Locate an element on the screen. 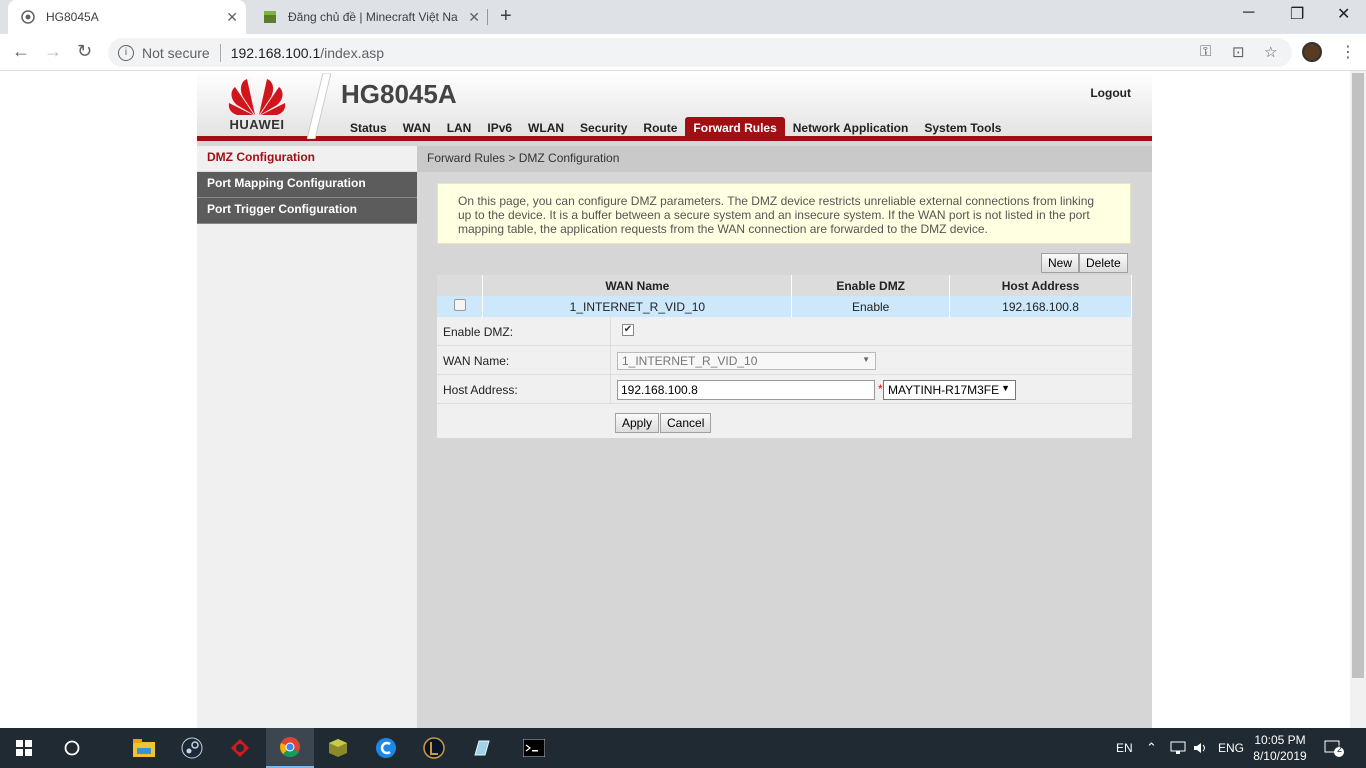 This screenshot has width=1366, height=768. key-icon: ⚿ is located at coordinates (1205, 51).